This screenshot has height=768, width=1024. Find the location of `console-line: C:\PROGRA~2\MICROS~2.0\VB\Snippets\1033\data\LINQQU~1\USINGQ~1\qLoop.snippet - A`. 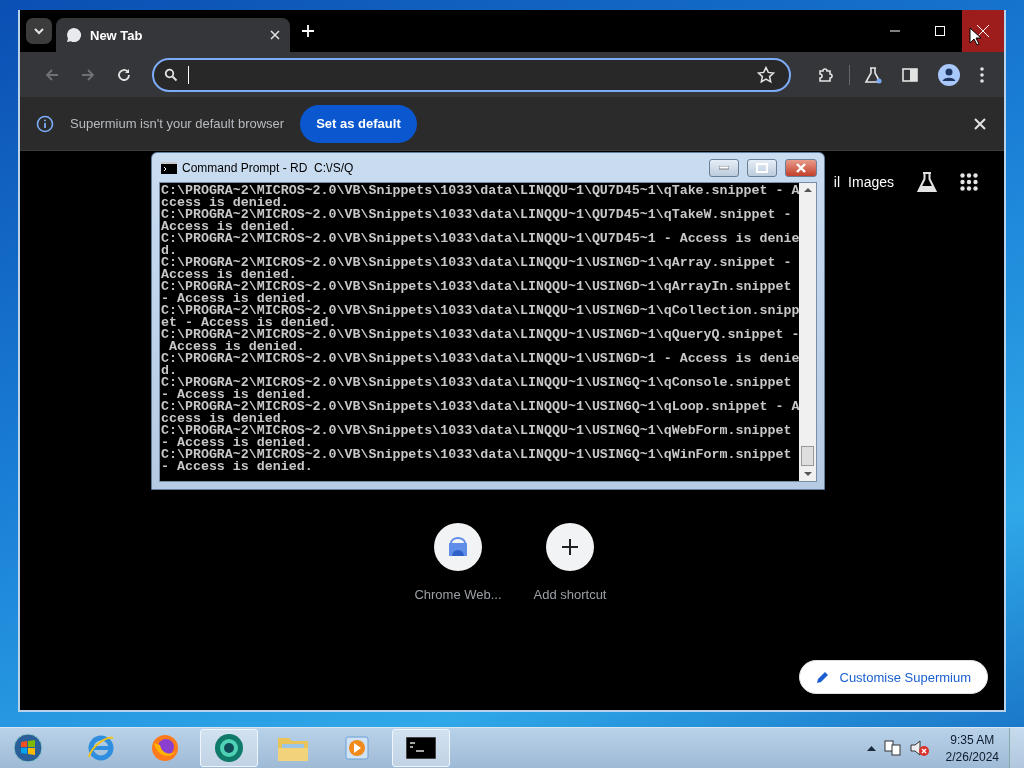

console-line: C:\PROGRA~2\MICROS~2.0\VB\Snippets\1033\data\LINQQU~1\USINGQ~1\qLoop.snippet - A is located at coordinates (479, 407).